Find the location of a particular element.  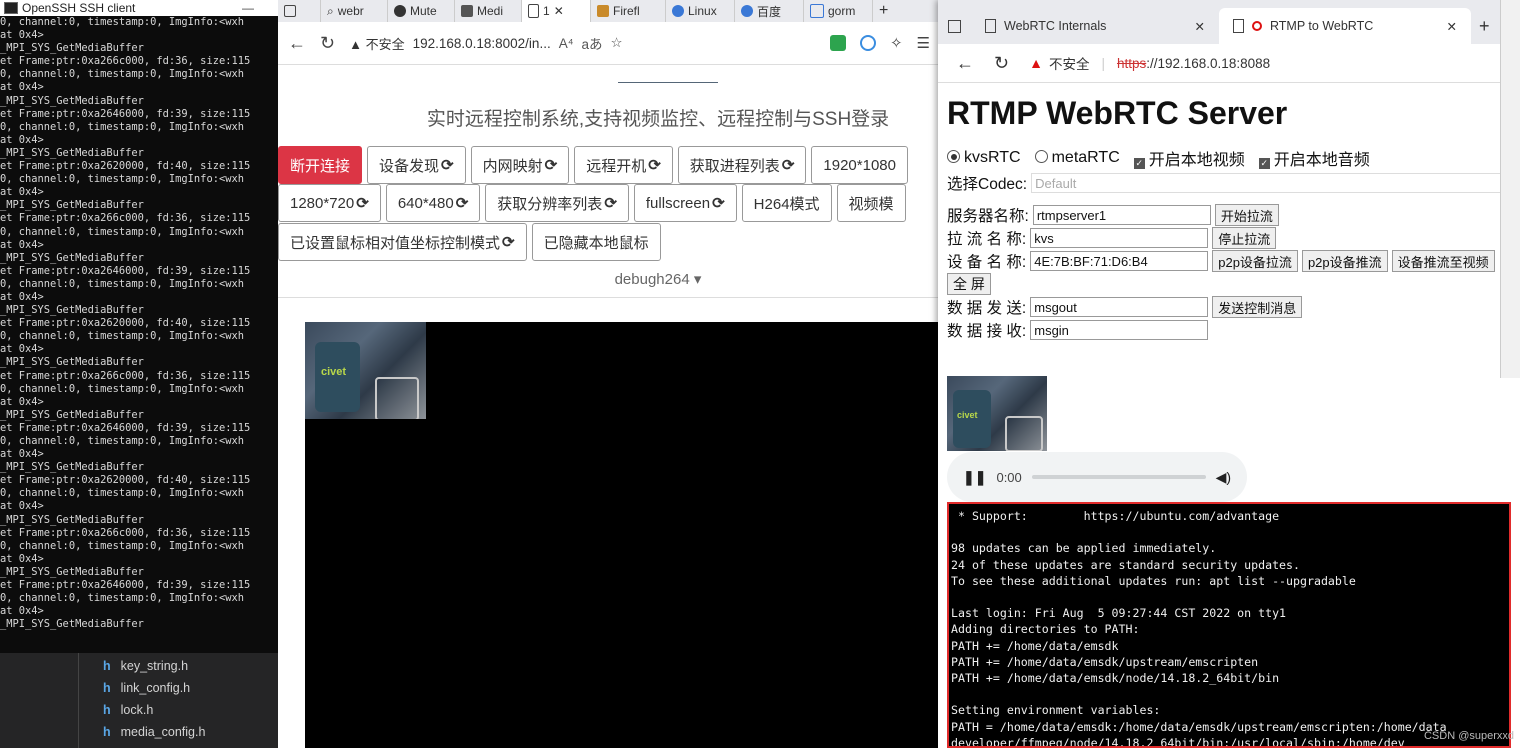

tab-label: RTMP to WebRTC is located at coordinates (1322, 26).